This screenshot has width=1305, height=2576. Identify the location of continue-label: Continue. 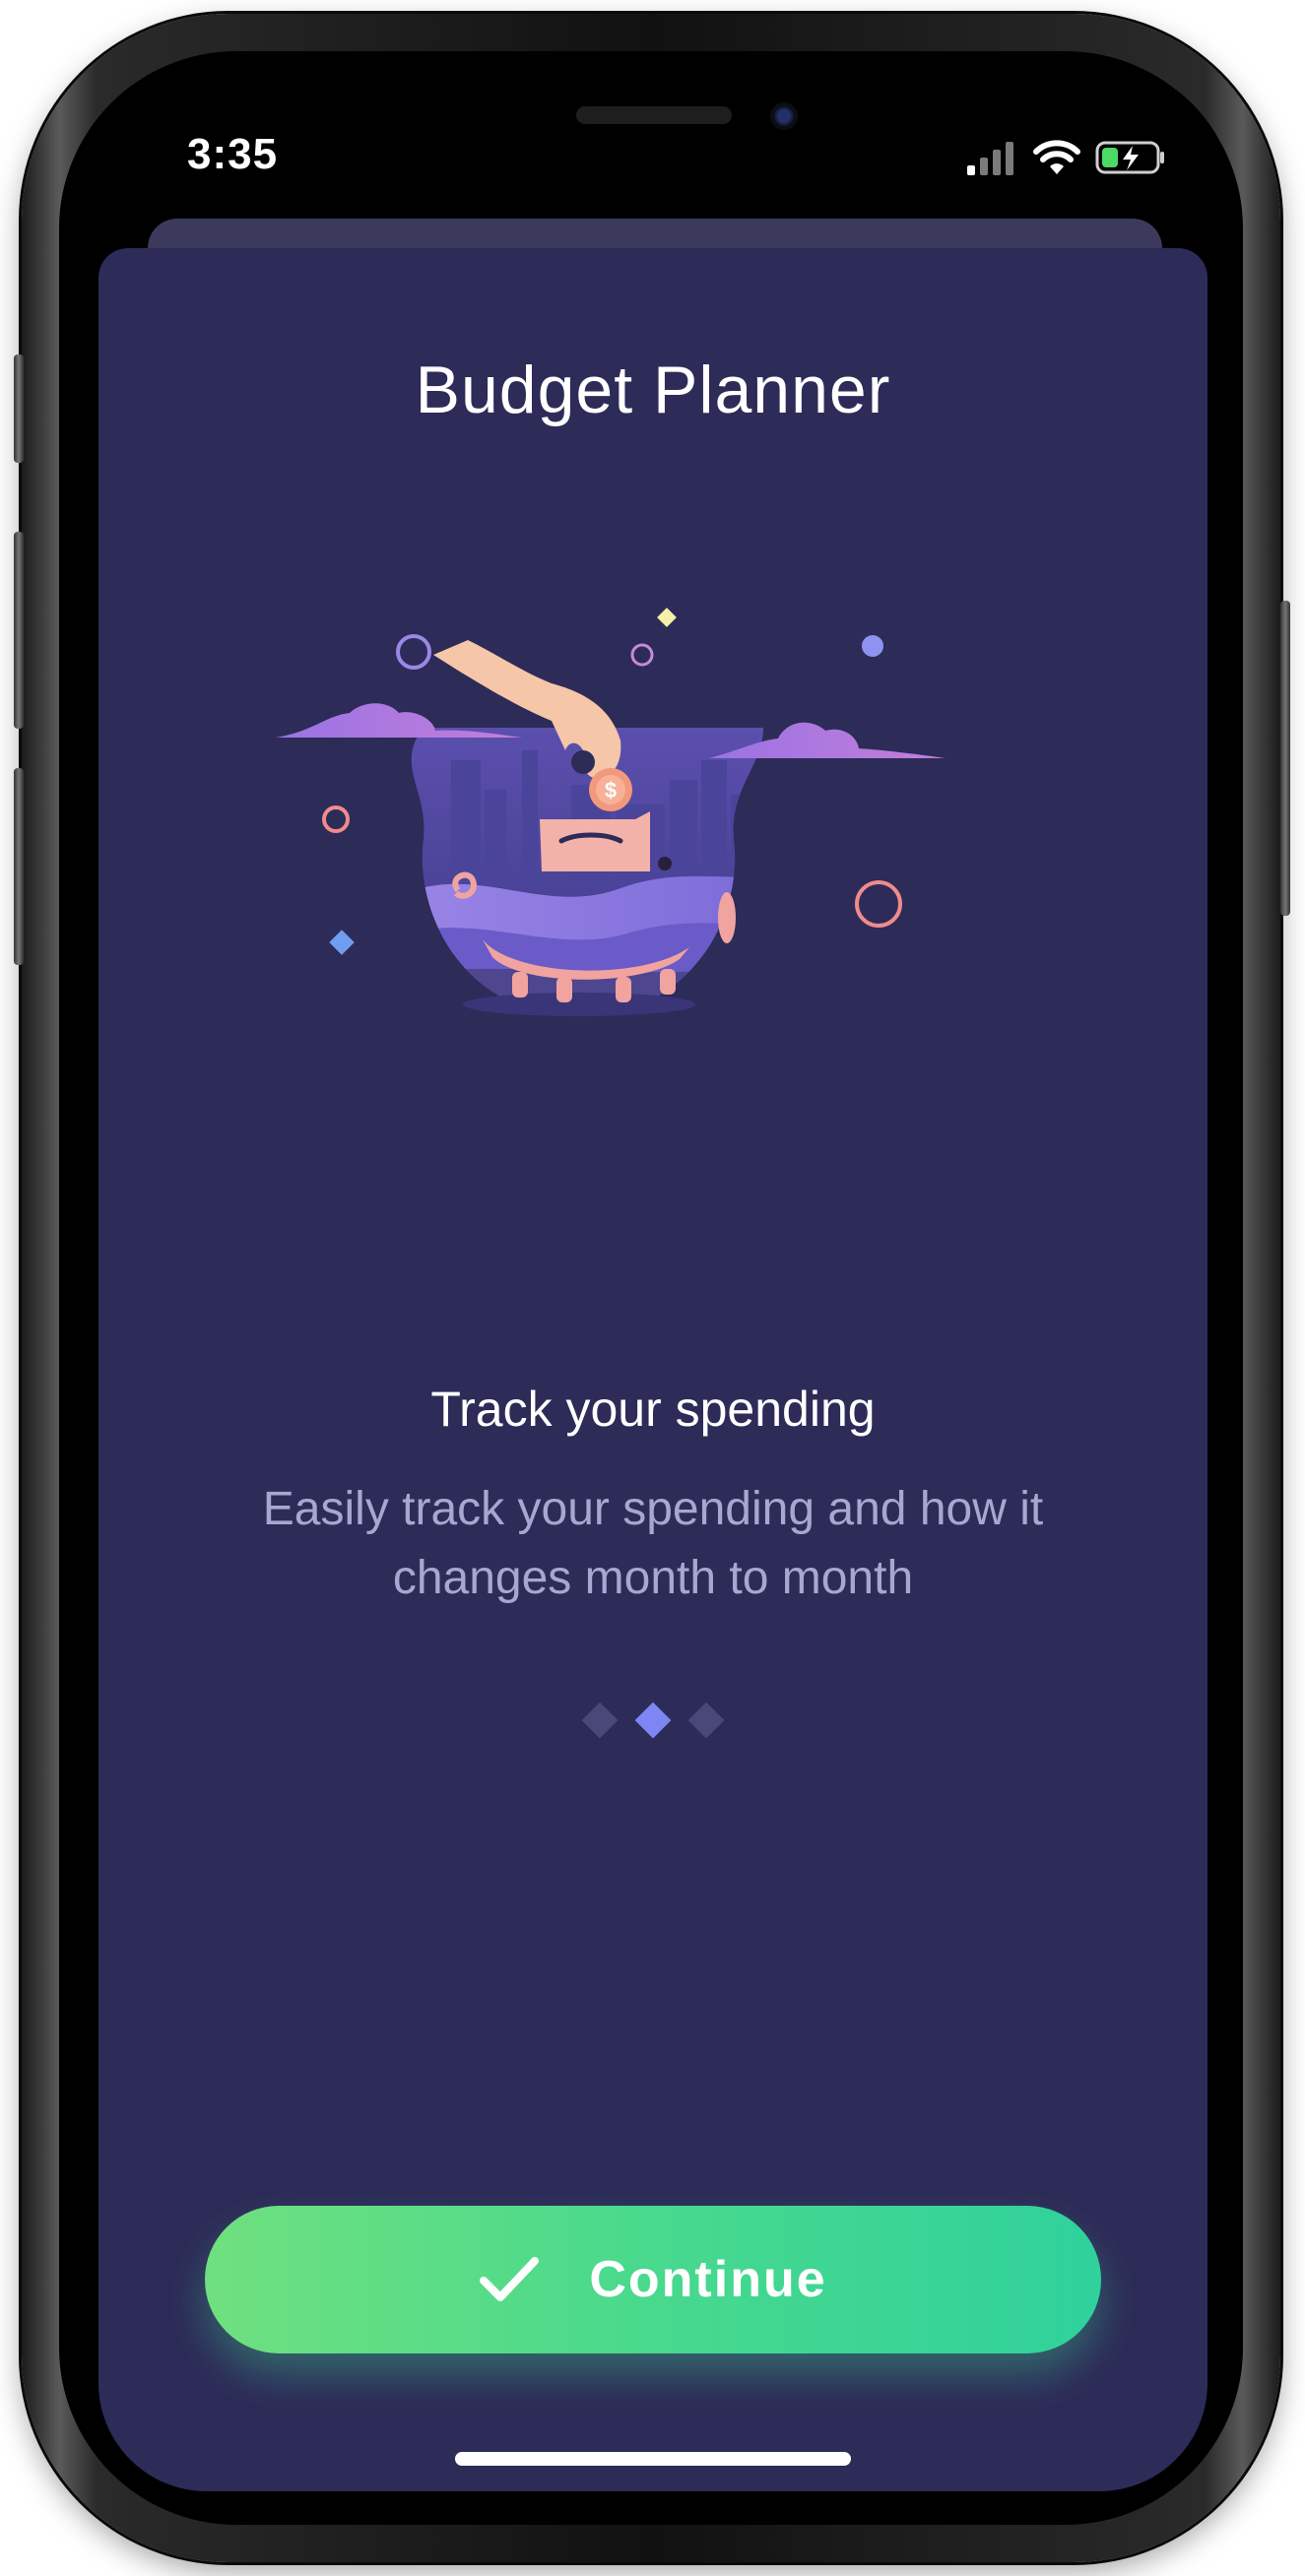
(708, 2279).